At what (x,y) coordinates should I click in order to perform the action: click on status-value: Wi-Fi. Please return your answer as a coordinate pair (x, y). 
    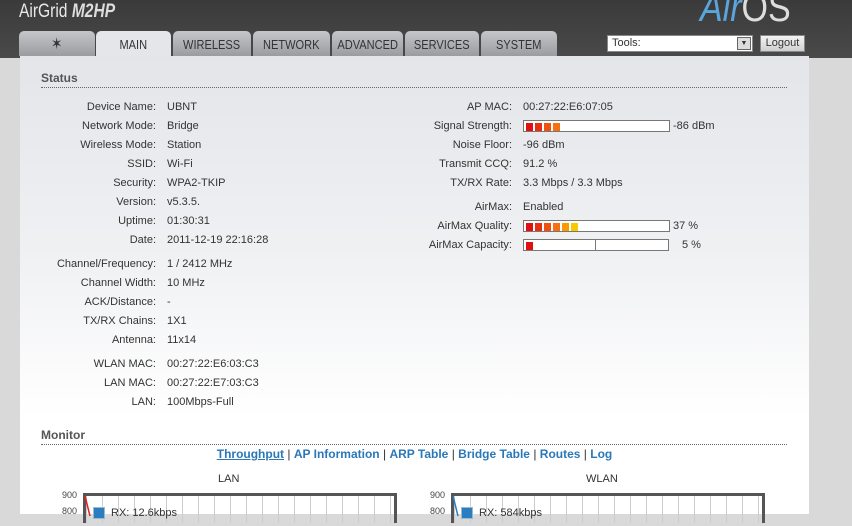
    Looking at the image, I should click on (180, 164).